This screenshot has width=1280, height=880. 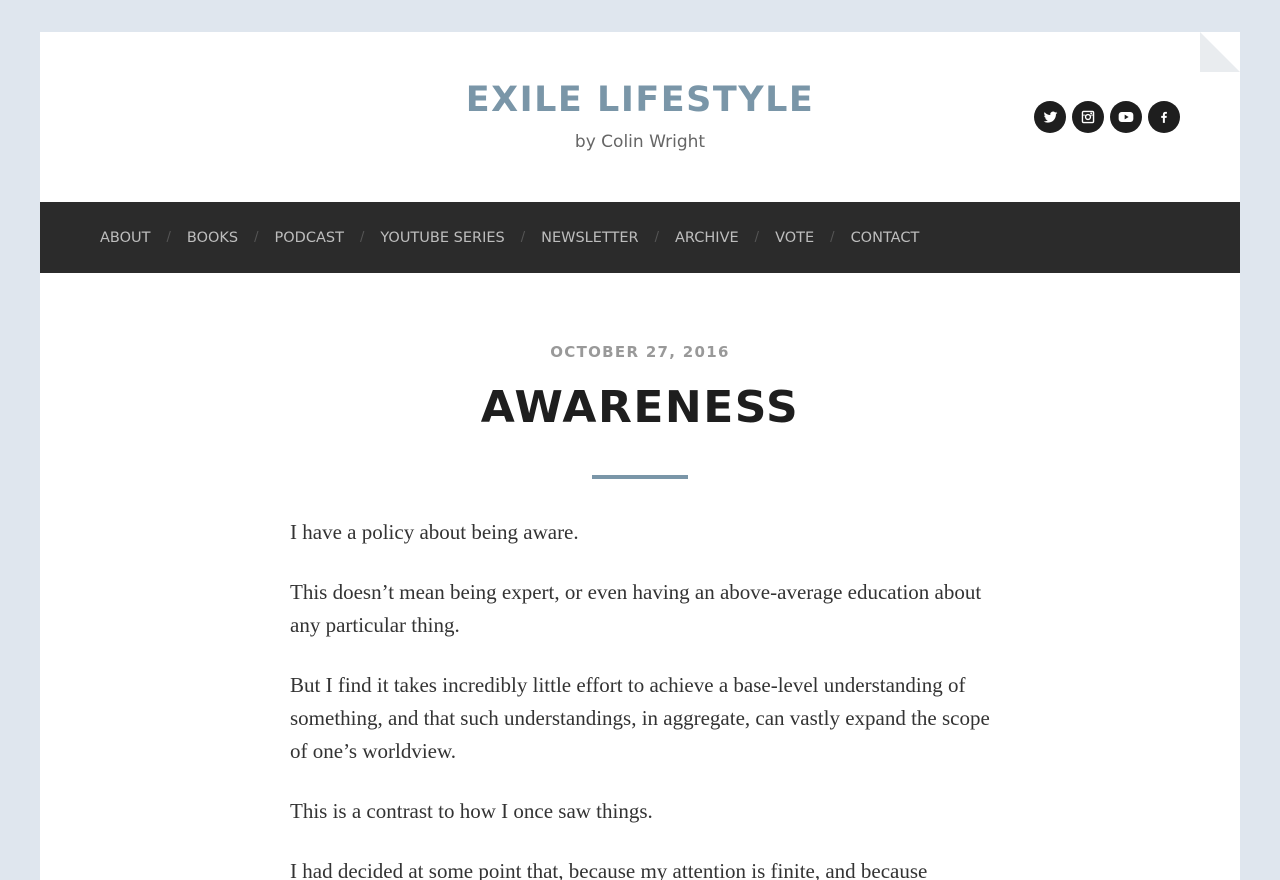 I want to click on nav-item-archive: ARCHIVE, so click(x=707, y=238).